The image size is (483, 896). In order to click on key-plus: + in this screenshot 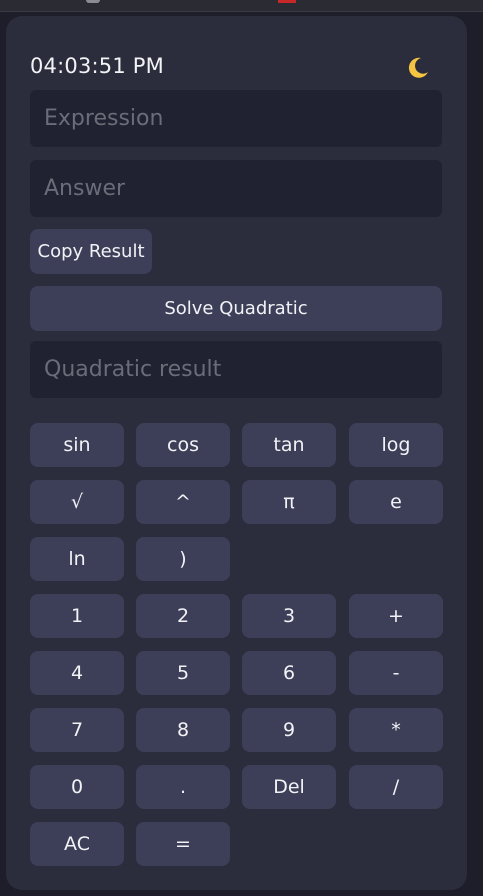, I will do `click(396, 616)`.